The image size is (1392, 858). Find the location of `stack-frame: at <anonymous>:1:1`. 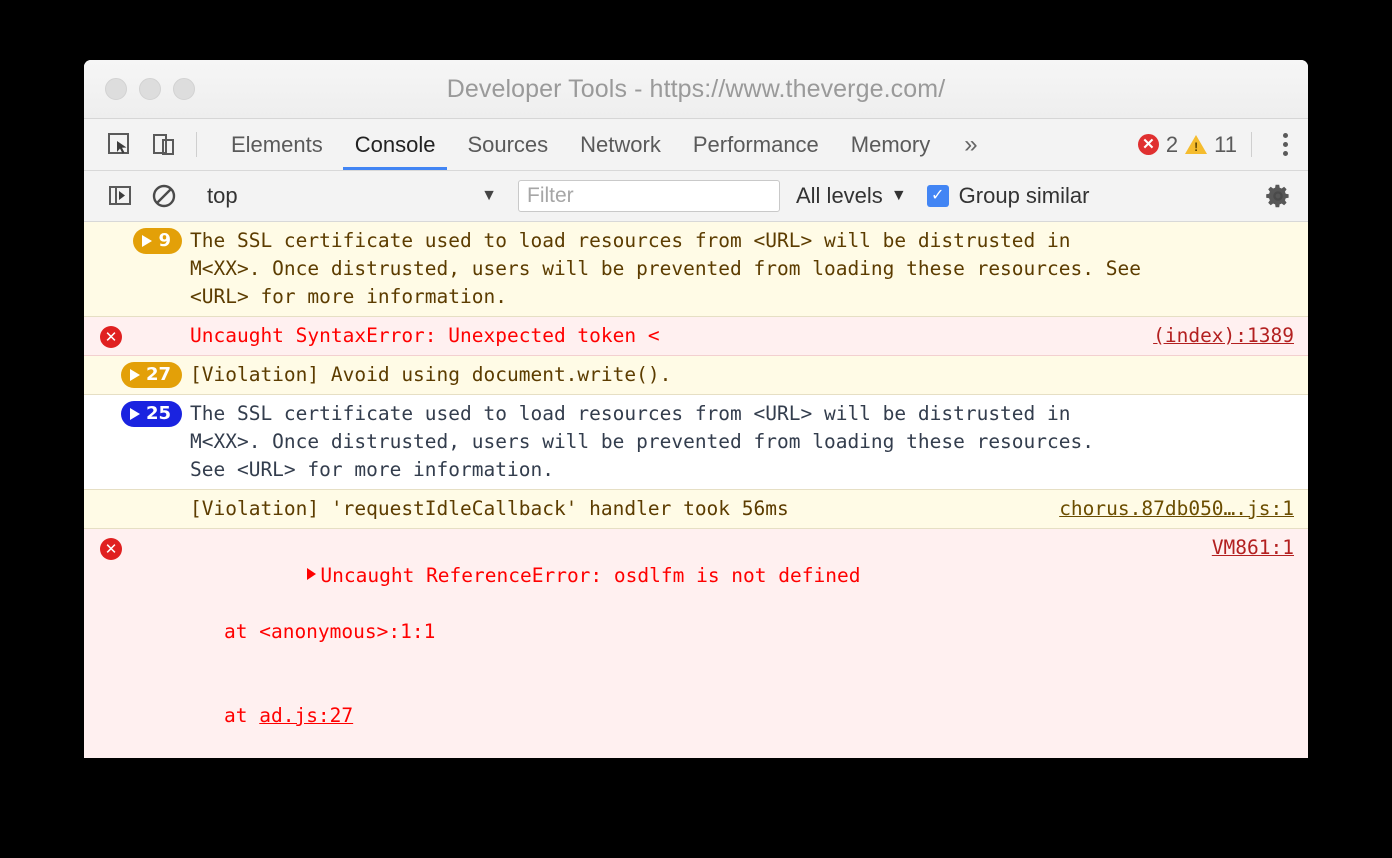

stack-frame: at <anonymous>:1:1 is located at coordinates (696, 632).